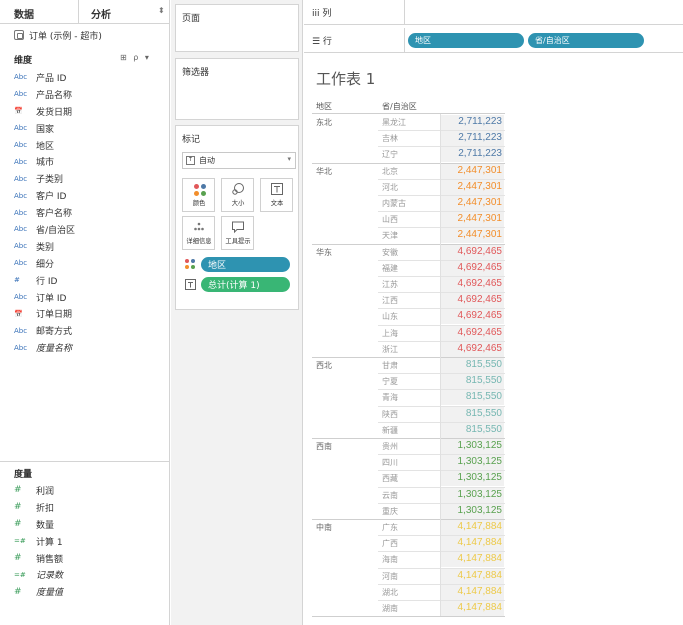 This screenshot has height=625, width=683. What do you see at coordinates (89, 330) in the screenshot?
I see `dimension-field: Abc 邮寄方式` at bounding box center [89, 330].